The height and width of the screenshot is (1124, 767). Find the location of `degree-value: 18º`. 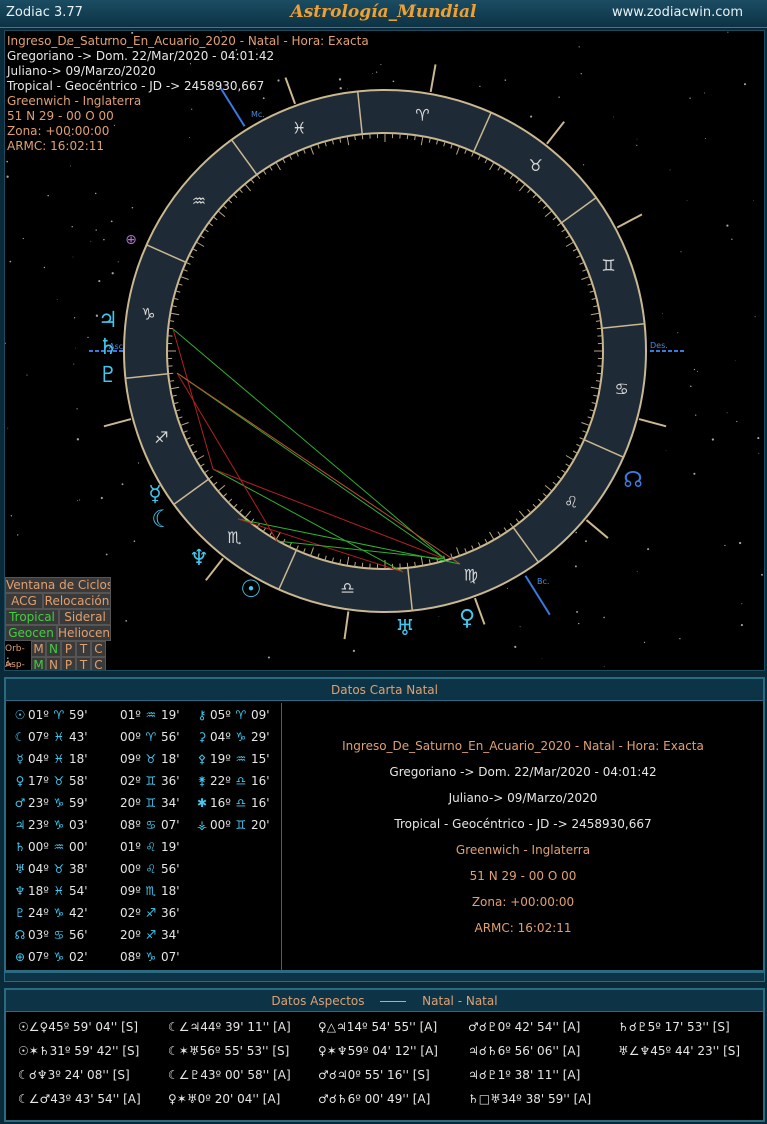

degree-value: 18º is located at coordinates (38, 891).